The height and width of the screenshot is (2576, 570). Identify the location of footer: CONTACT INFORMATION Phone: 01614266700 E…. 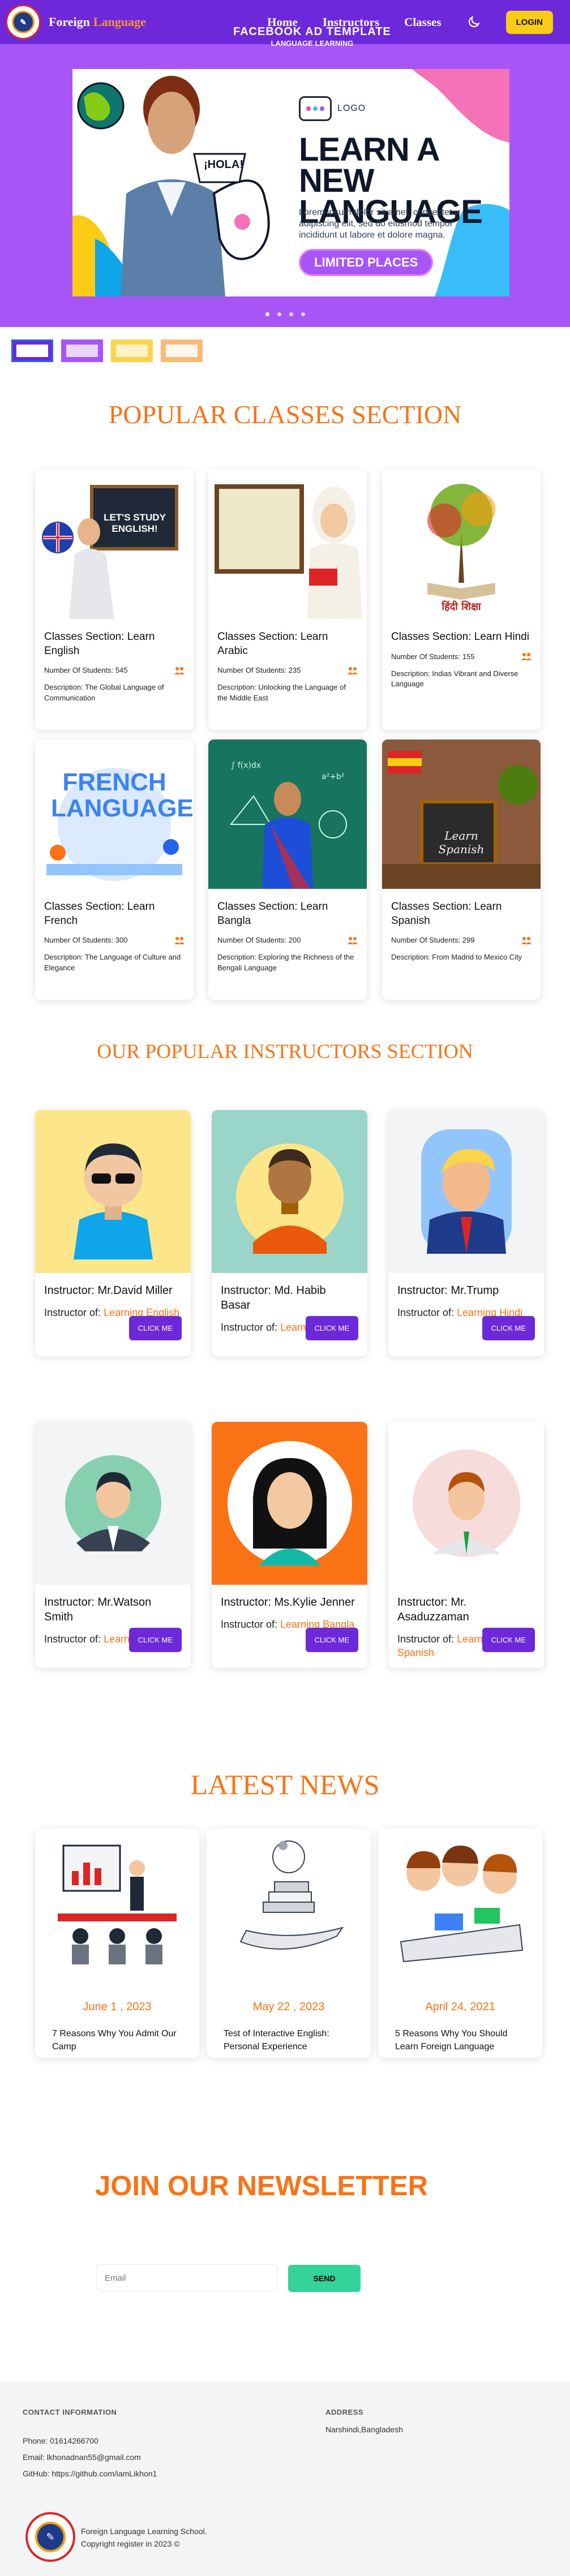
(285, 2479).